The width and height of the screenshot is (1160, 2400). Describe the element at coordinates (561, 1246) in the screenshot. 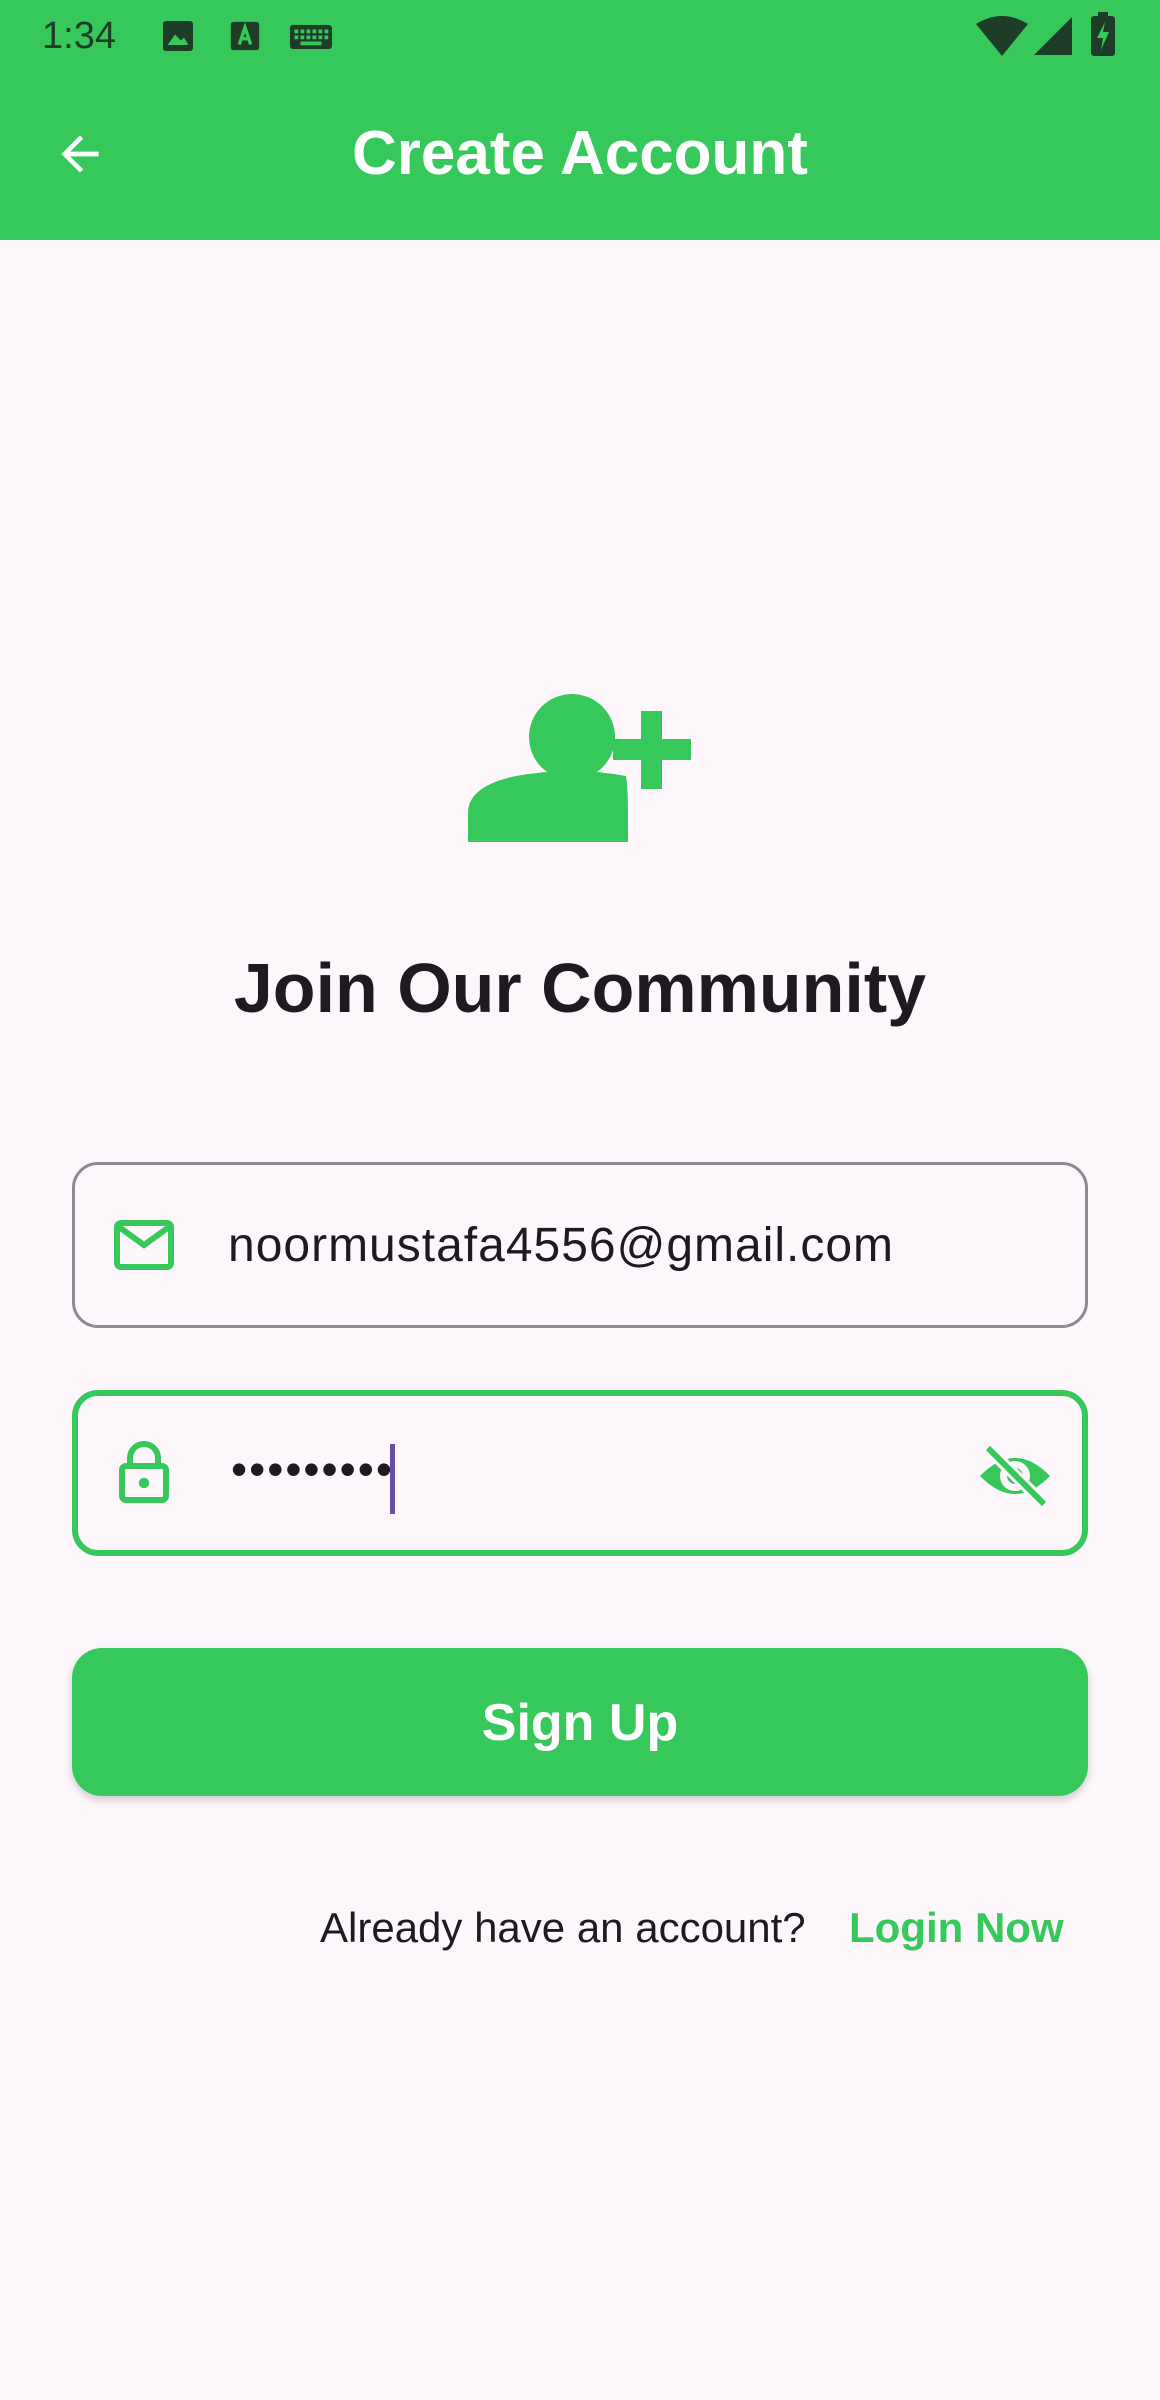

I see `email-value: noormustafa4556@gmail.com` at that location.